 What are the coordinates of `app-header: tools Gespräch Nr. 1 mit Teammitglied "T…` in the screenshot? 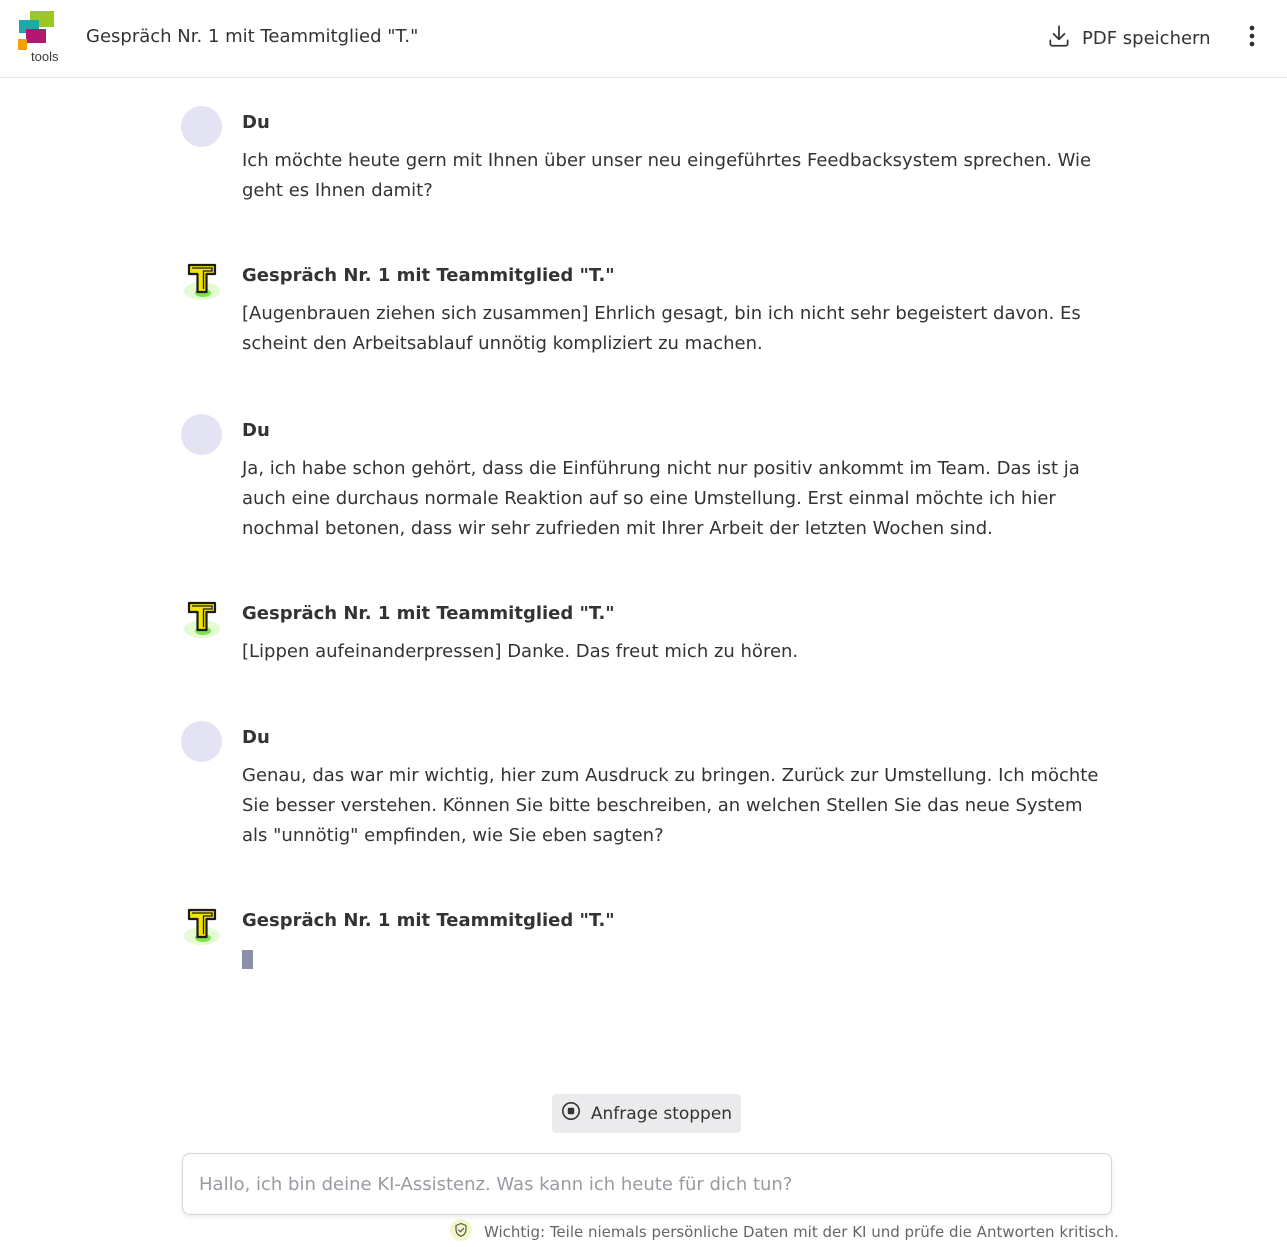 It's located at (643, 39).